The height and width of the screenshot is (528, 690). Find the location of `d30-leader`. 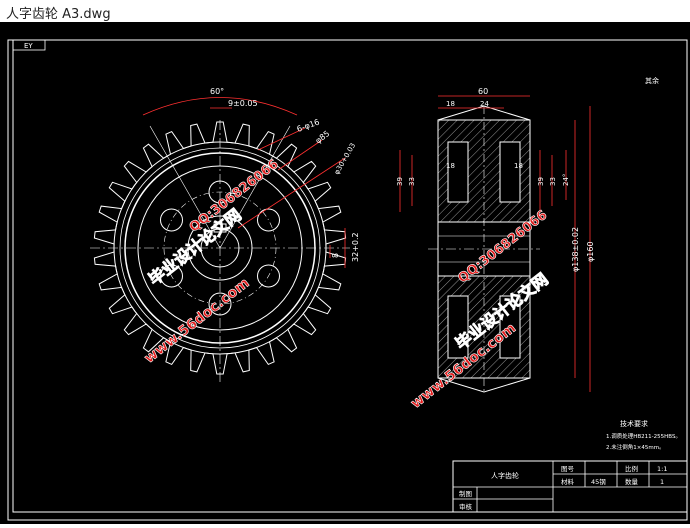

d30-leader is located at coordinates (291, 193).